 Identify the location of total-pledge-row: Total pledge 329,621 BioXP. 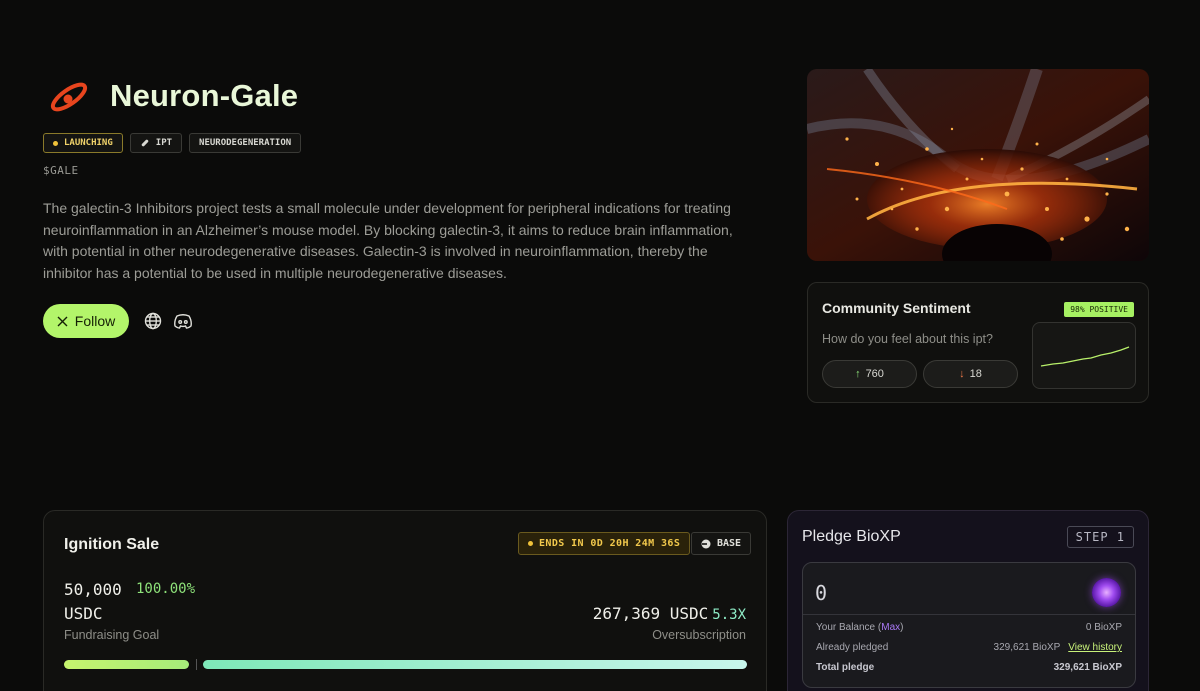
(969, 667).